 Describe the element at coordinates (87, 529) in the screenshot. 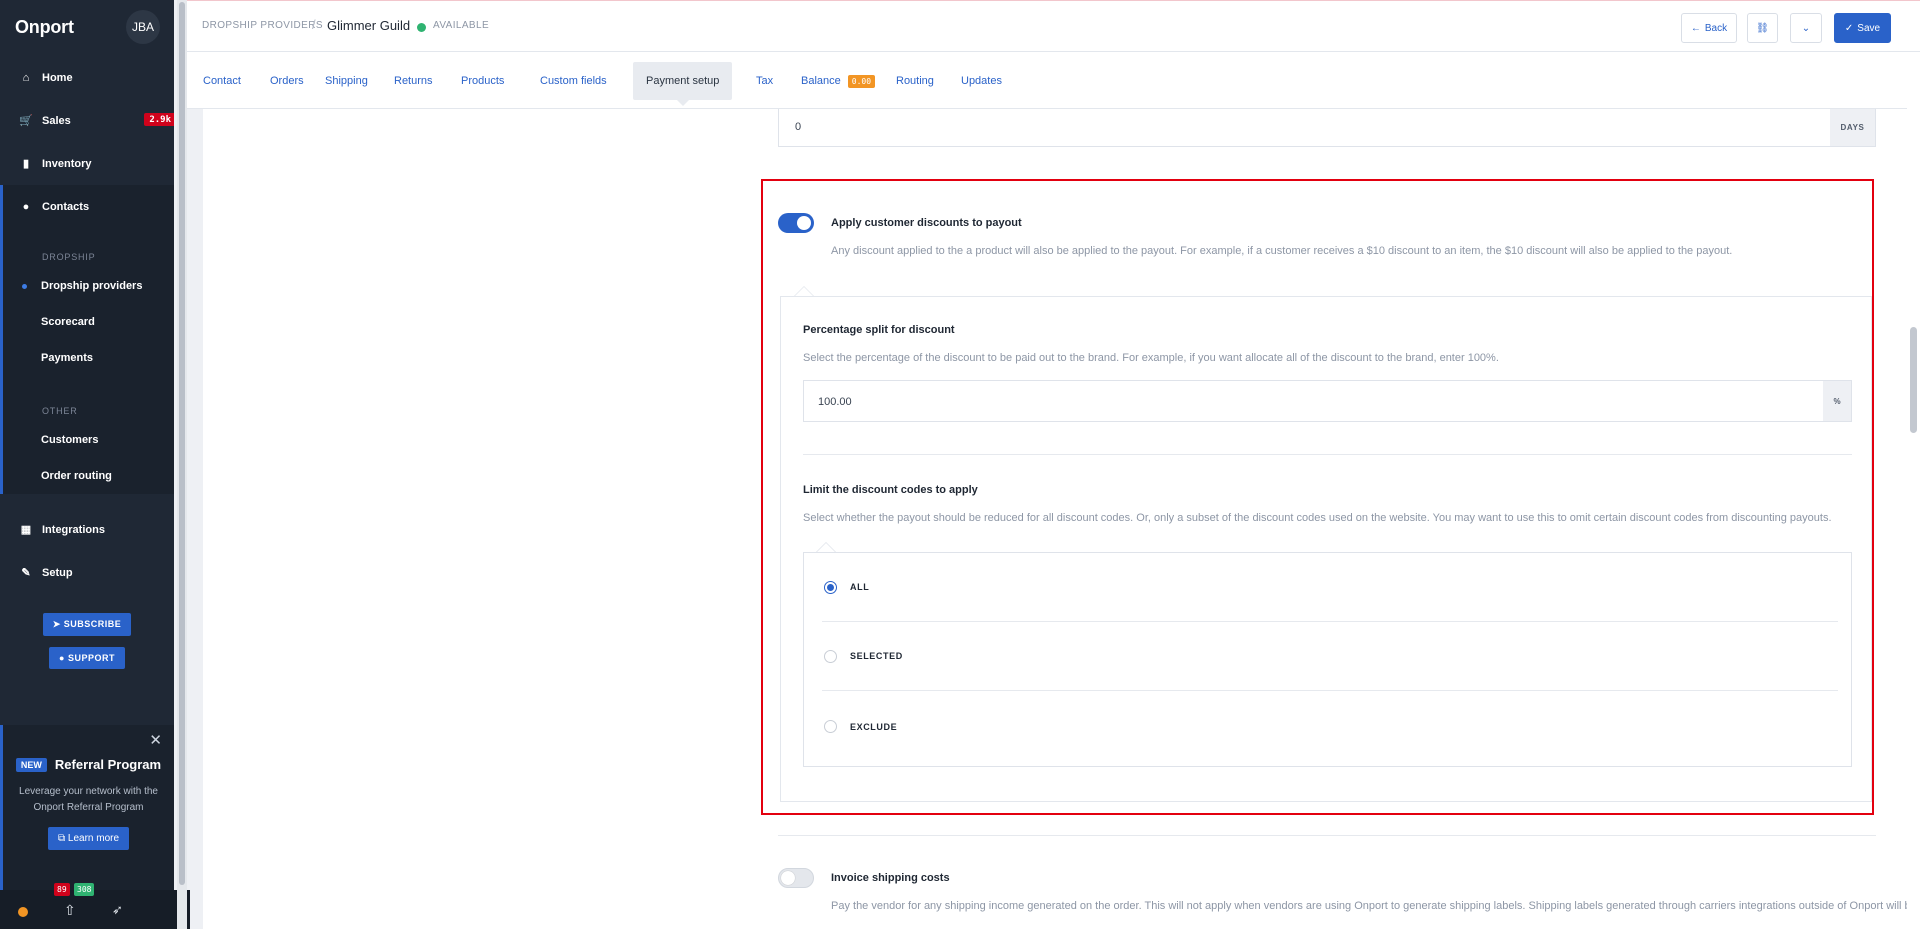

I see `sidebar-item-integrations: ▦ Integrations` at that location.